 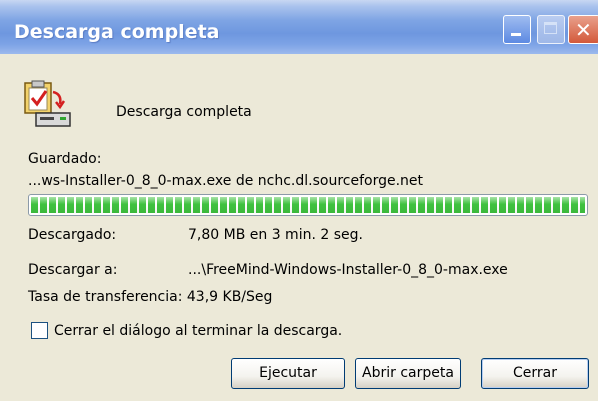 What do you see at coordinates (535, 373) in the screenshot?
I see `close-button: Cerrar` at bounding box center [535, 373].